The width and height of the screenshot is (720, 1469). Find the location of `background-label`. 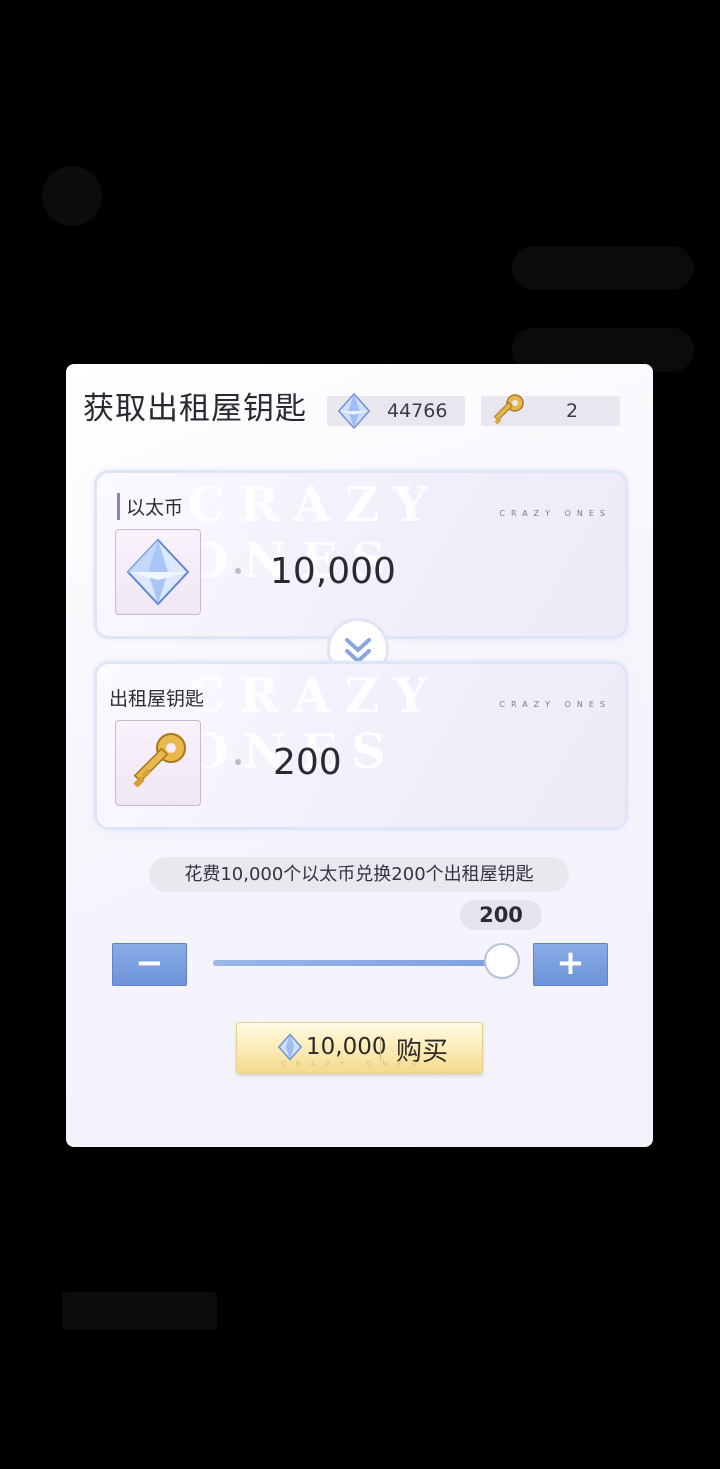

background-label is located at coordinates (139, 1311).